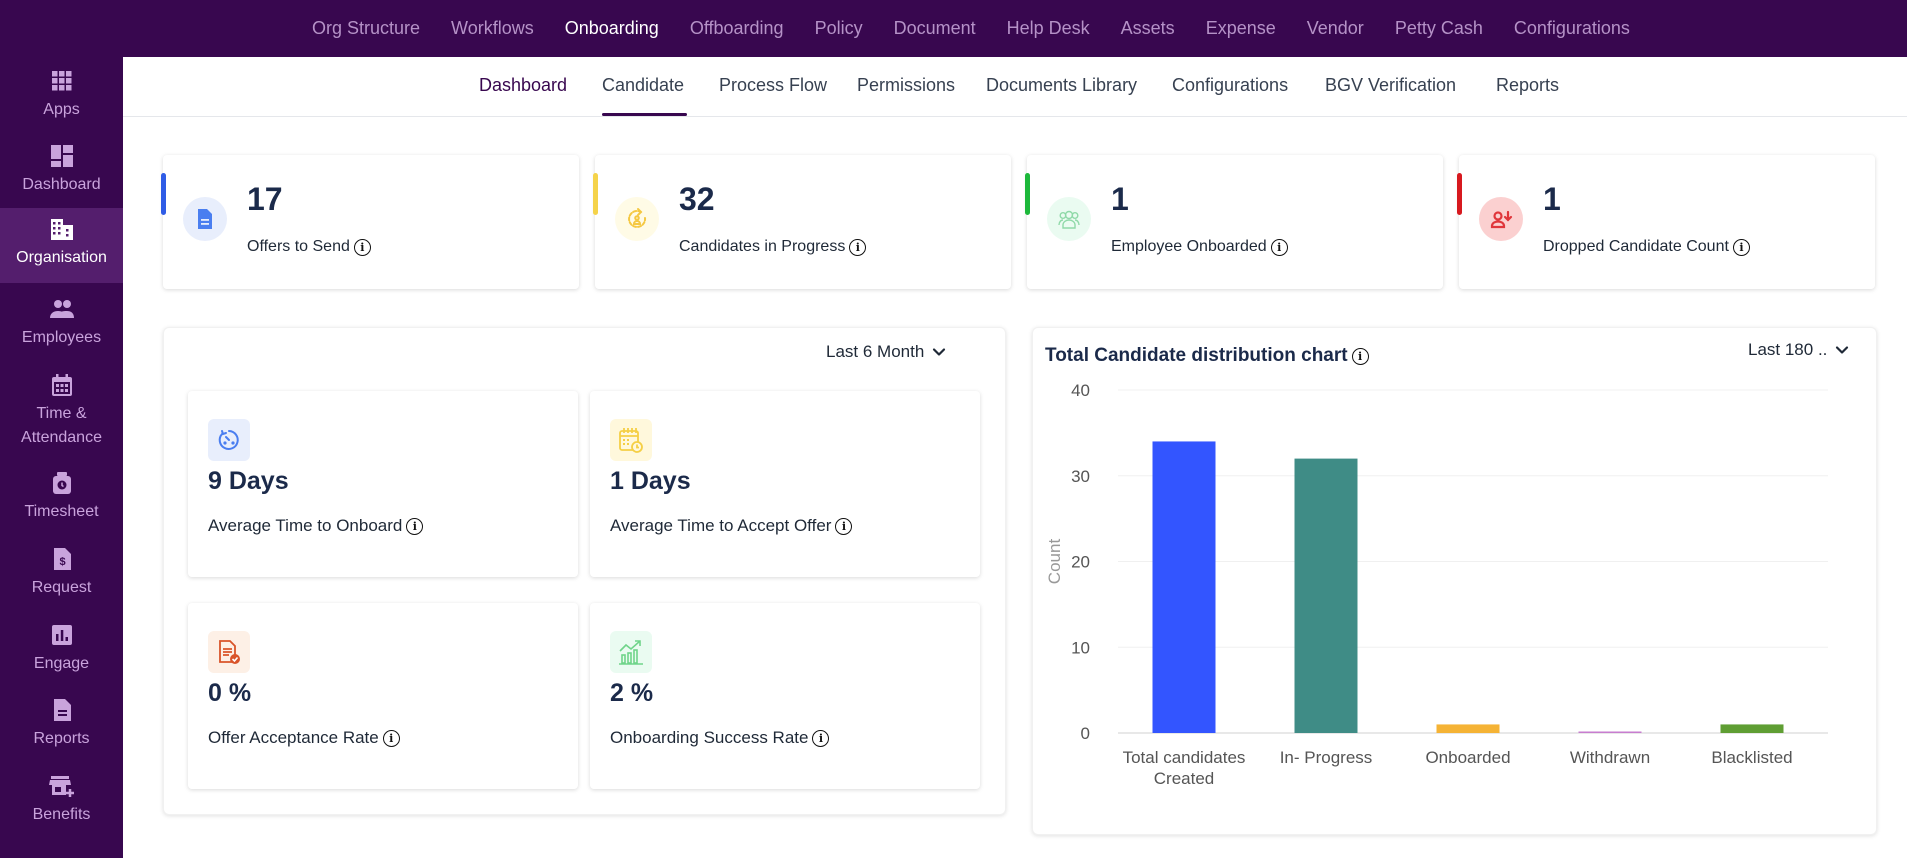  Describe the element at coordinates (773, 85) in the screenshot. I see `tab-process-flow: Process Flow` at that location.